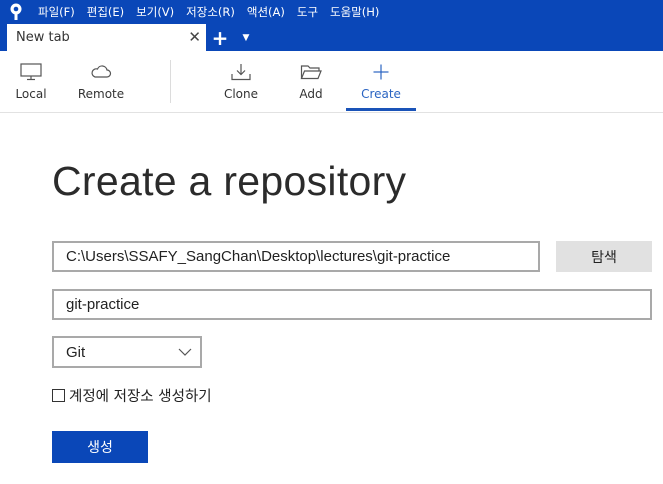  I want to click on browse-label: 탐색, so click(604, 257).